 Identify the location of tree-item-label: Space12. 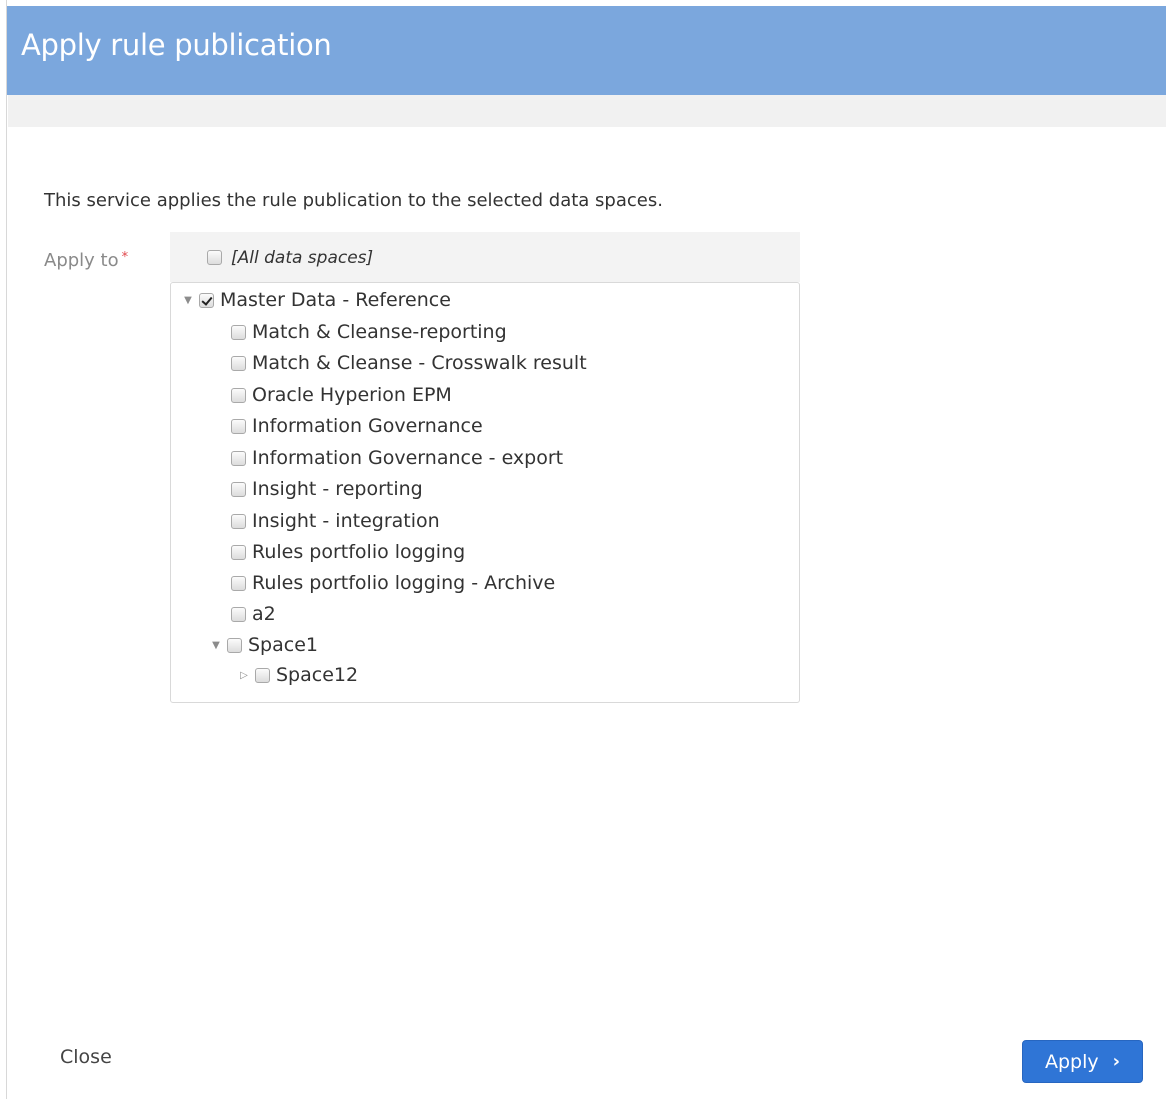
(317, 675).